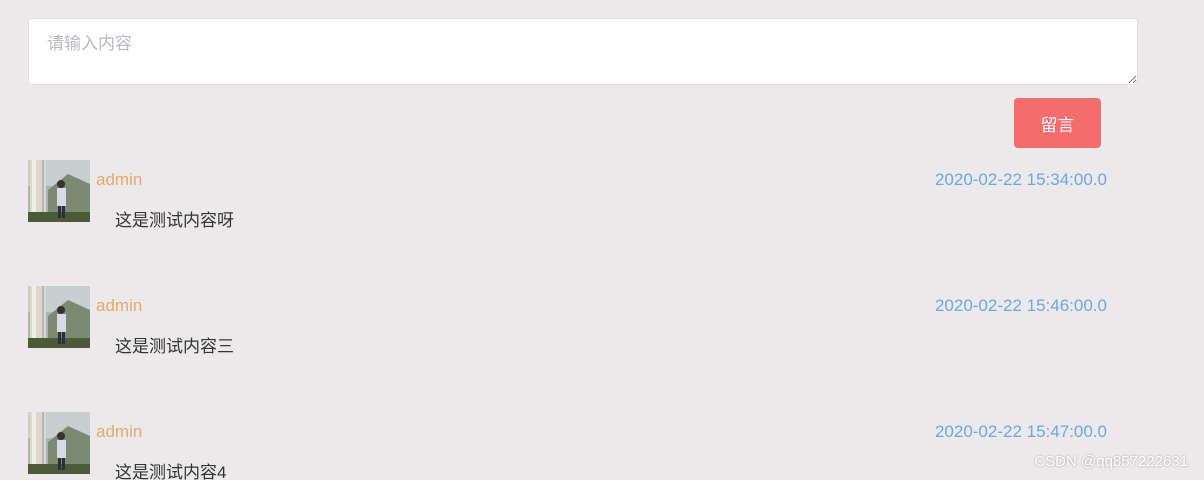 The width and height of the screenshot is (1204, 480). Describe the element at coordinates (174, 220) in the screenshot. I see `comment-content: 这是测试内容呀` at that location.